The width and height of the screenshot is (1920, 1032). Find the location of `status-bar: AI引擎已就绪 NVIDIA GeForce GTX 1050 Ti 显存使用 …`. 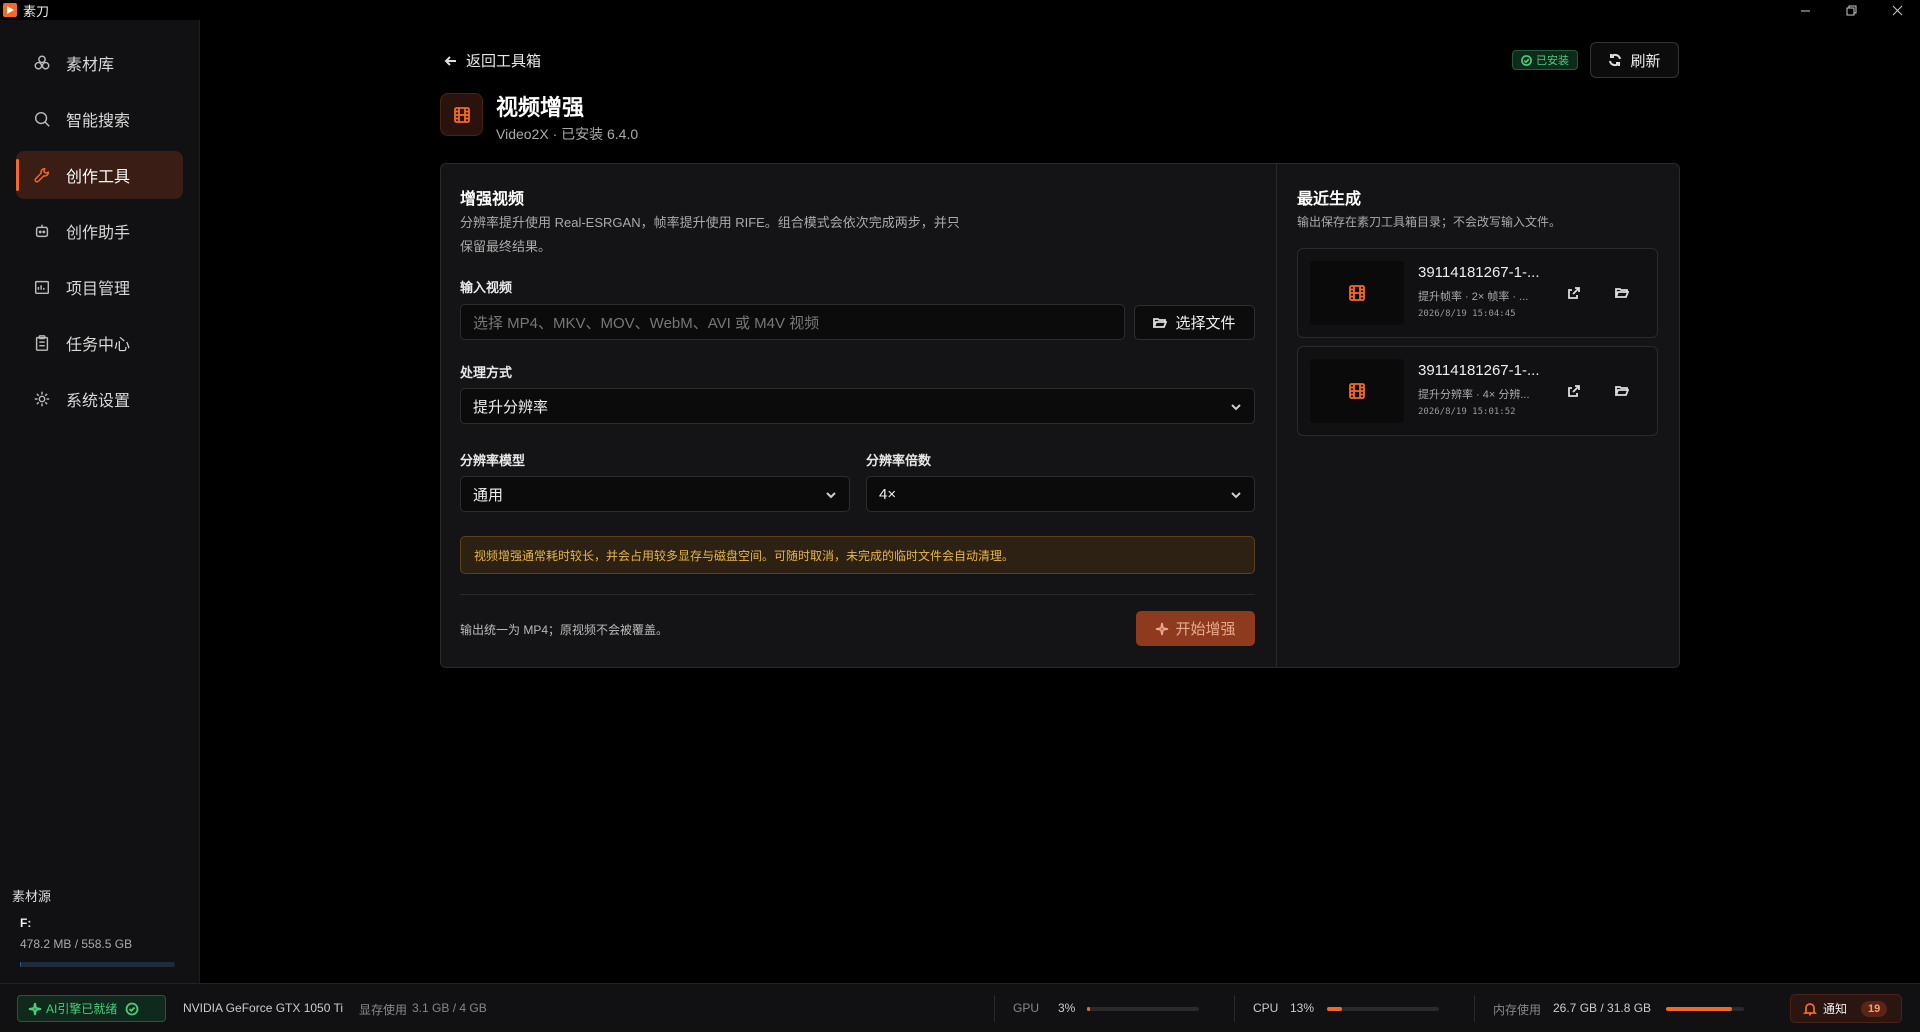

status-bar: AI引擎已就绪 NVIDIA GeForce GTX 1050 Ti 显存使用 … is located at coordinates (960, 1007).